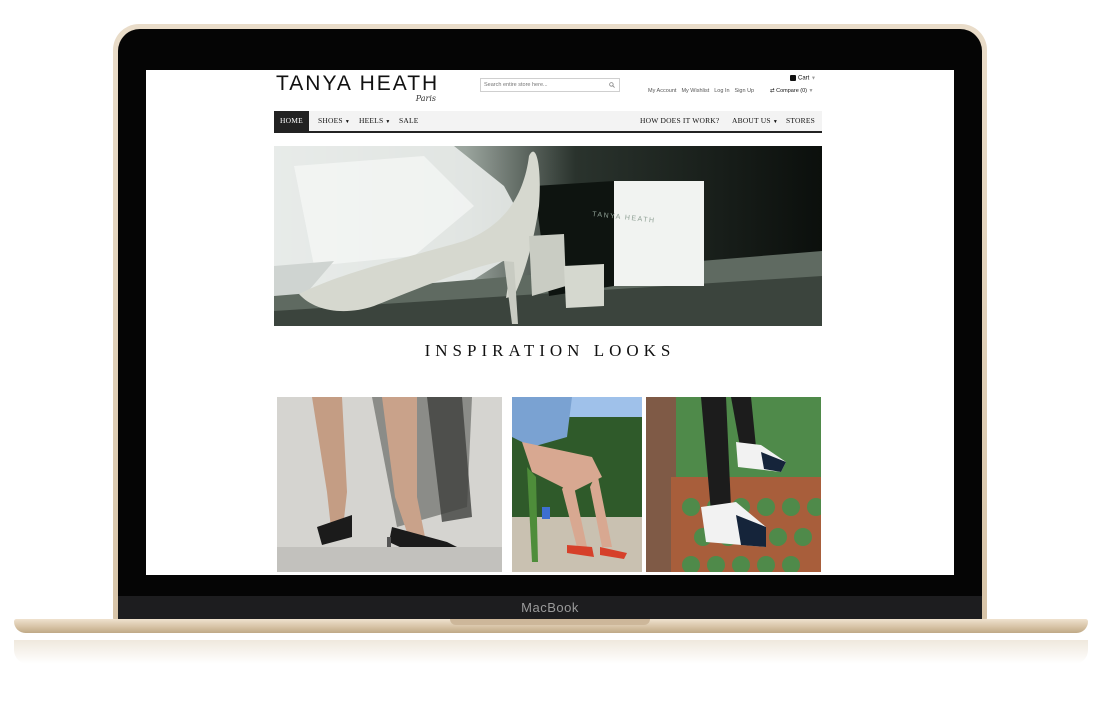  What do you see at coordinates (330, 120) in the screenshot?
I see `nav-shoes-label: SHOES` at bounding box center [330, 120].